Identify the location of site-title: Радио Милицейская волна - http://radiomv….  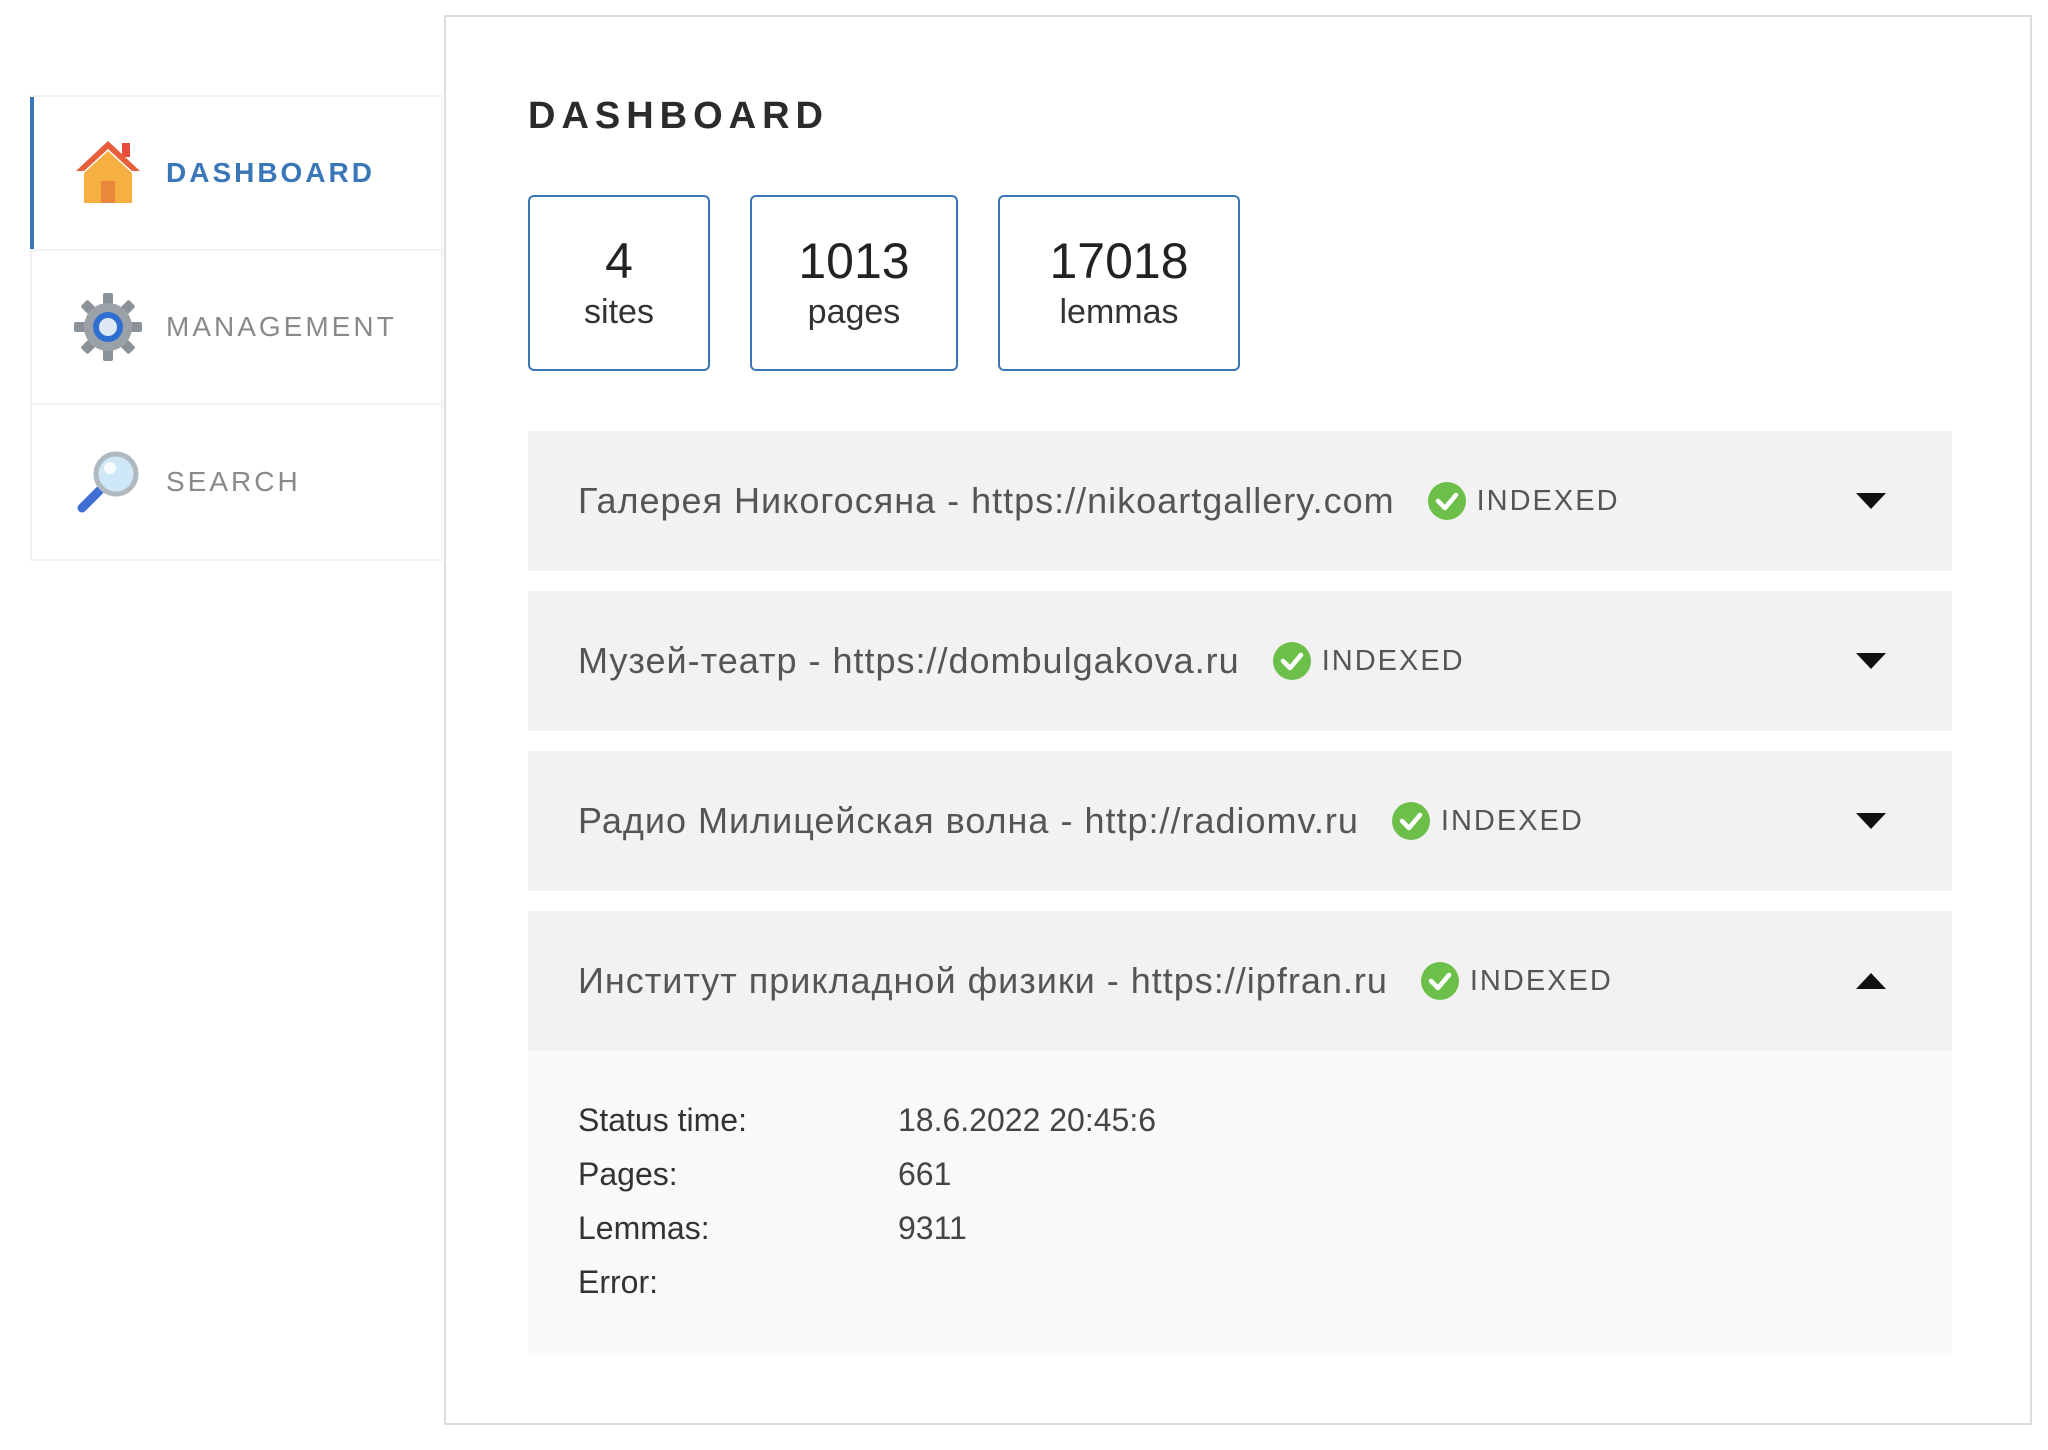
(968, 820).